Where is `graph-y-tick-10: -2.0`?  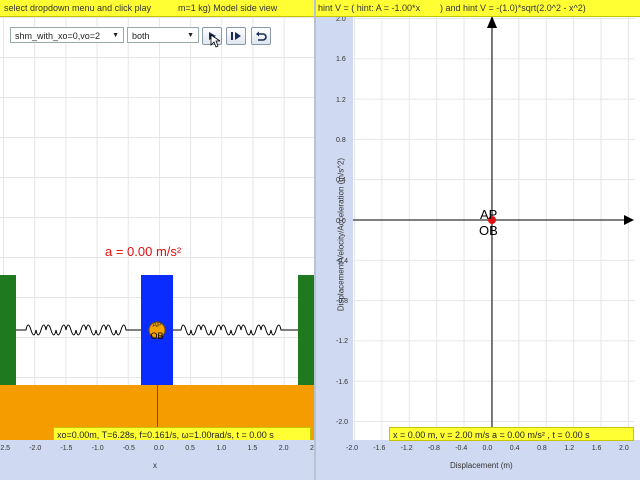
graph-y-tick-10: -2.0 is located at coordinates (342, 422).